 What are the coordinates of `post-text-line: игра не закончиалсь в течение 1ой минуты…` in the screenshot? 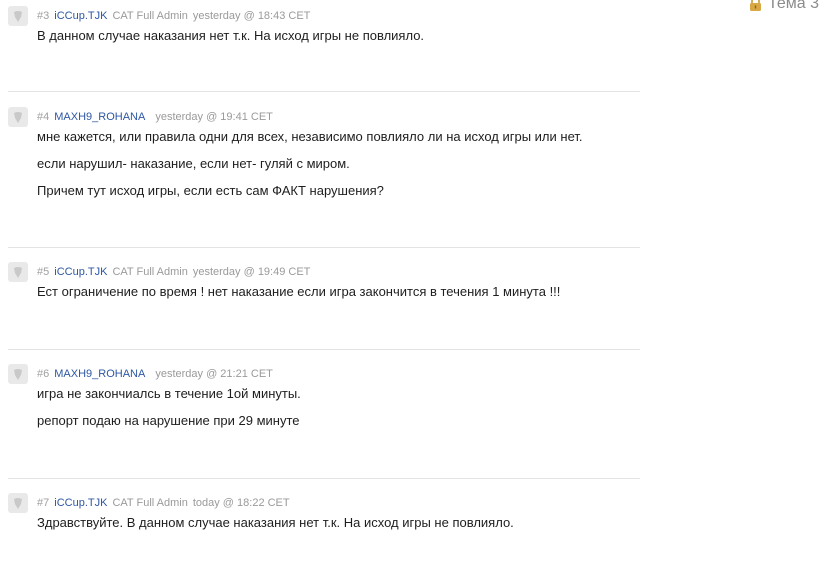 It's located at (169, 393).